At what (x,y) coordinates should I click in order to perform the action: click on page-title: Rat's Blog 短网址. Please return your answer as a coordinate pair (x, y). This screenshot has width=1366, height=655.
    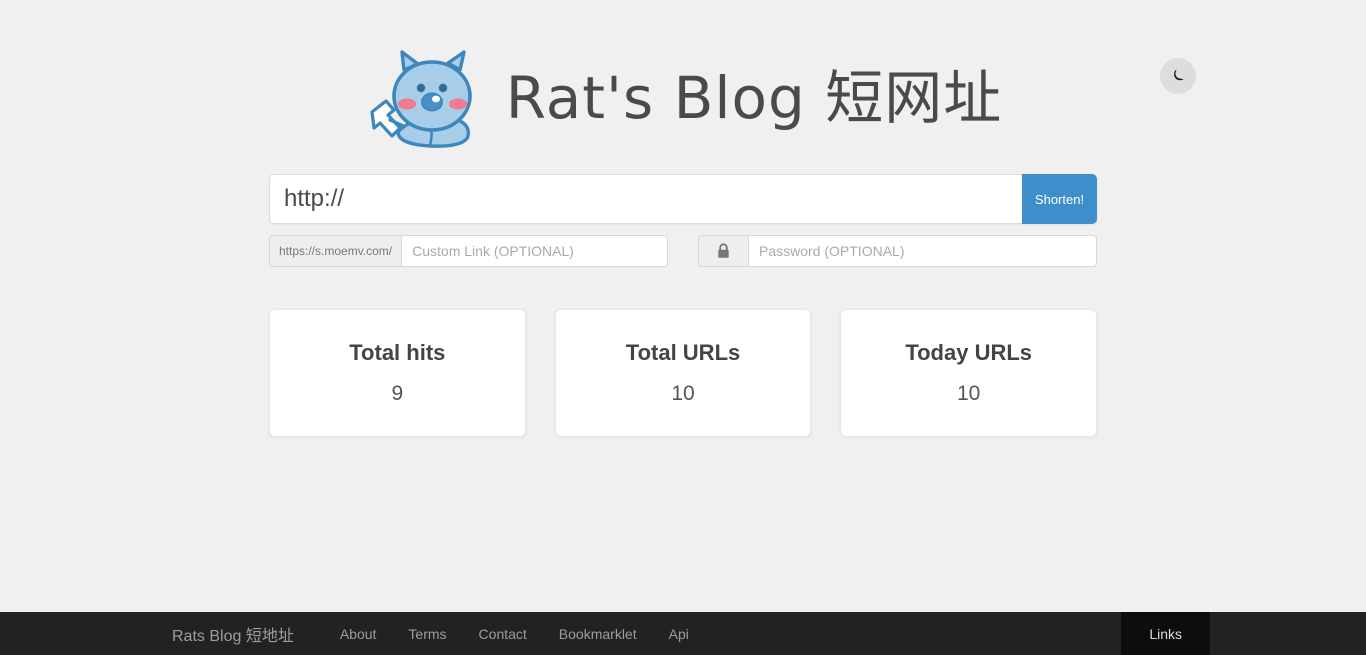
    Looking at the image, I should click on (754, 98).